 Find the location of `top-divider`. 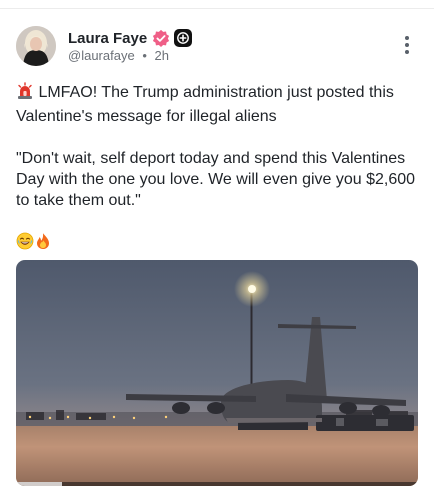

top-divider is located at coordinates (217, 8).